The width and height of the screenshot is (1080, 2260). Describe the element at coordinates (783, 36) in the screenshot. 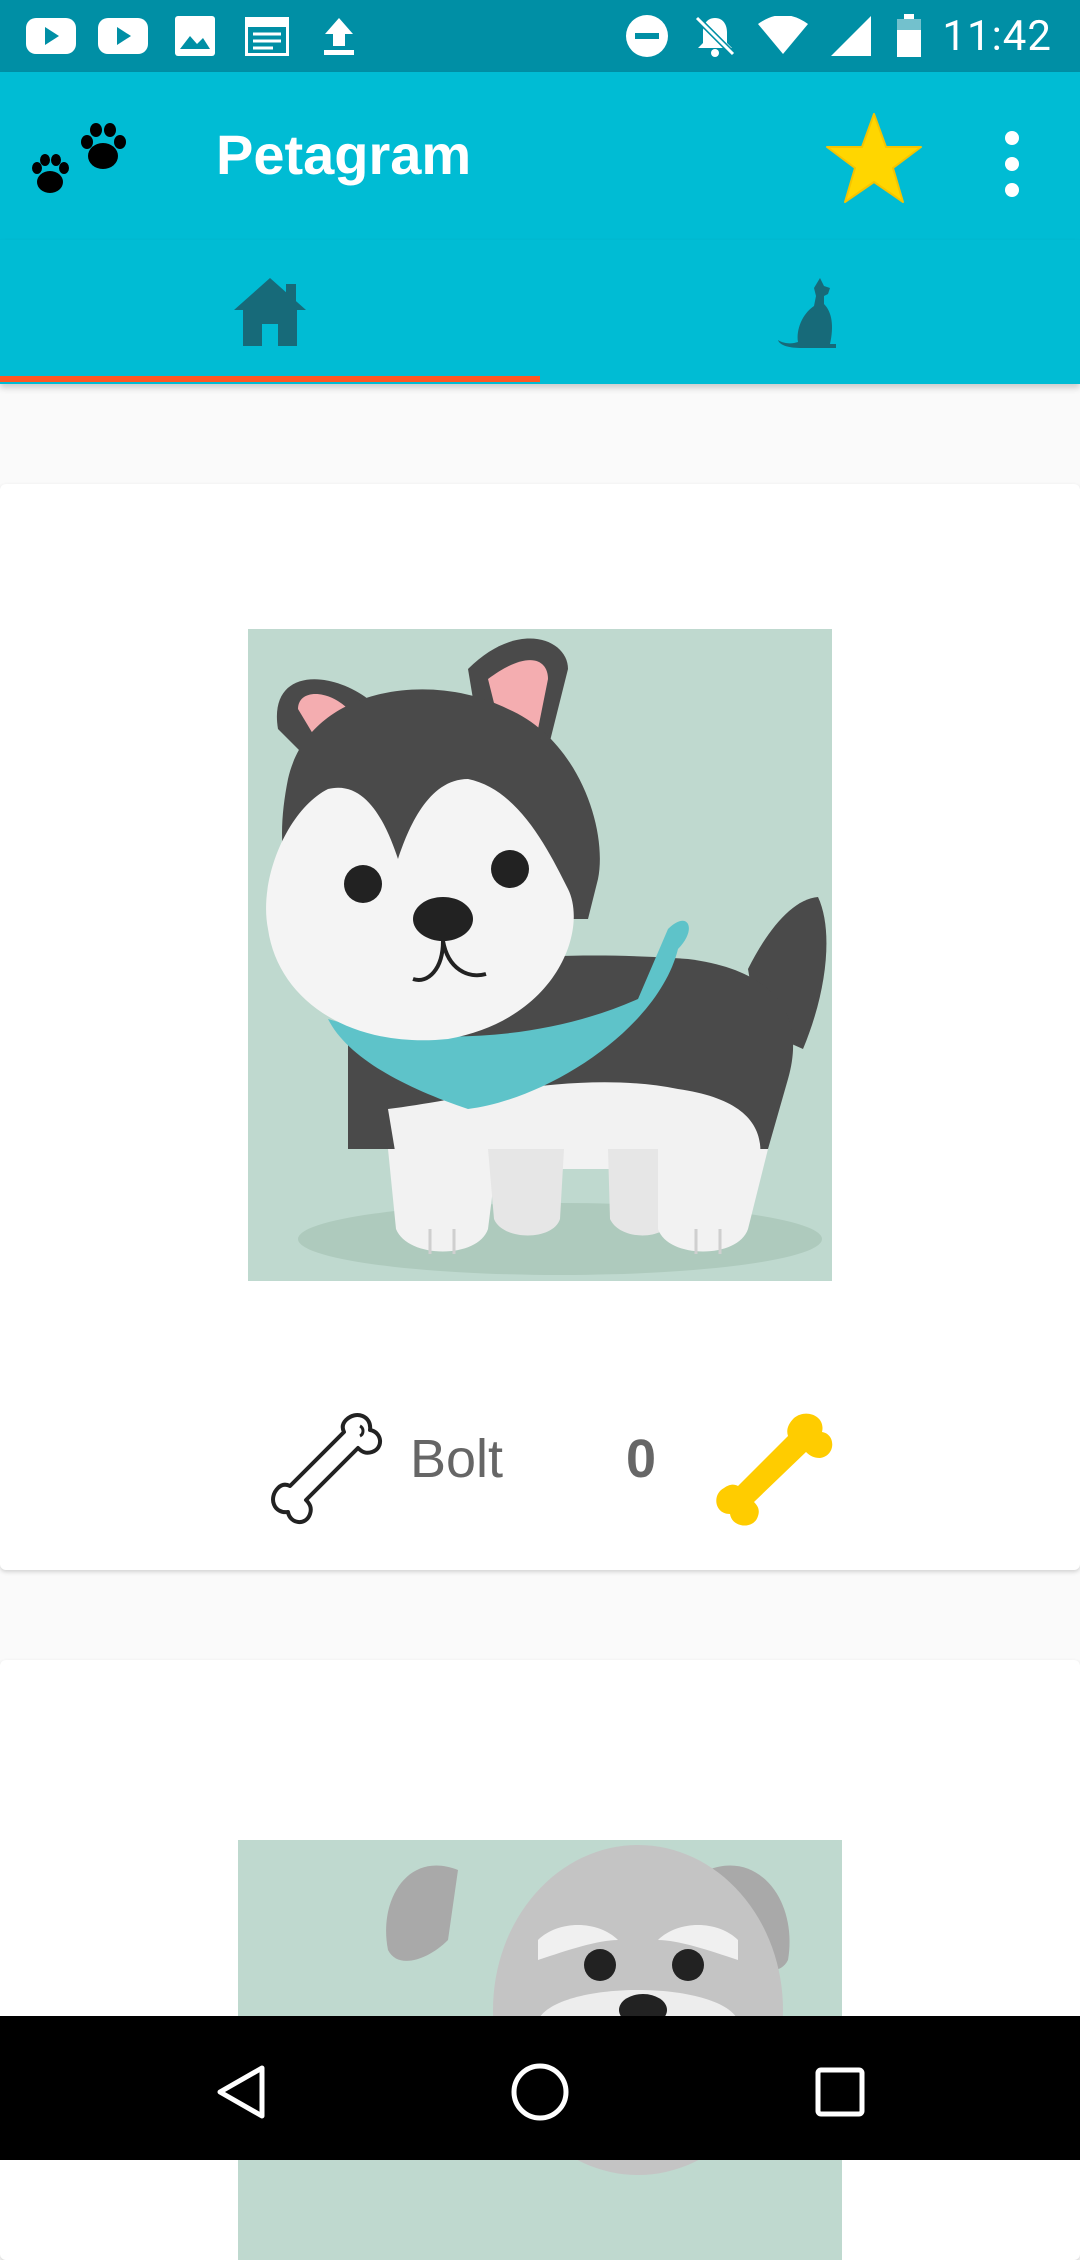

I see `wifi-icon` at that location.